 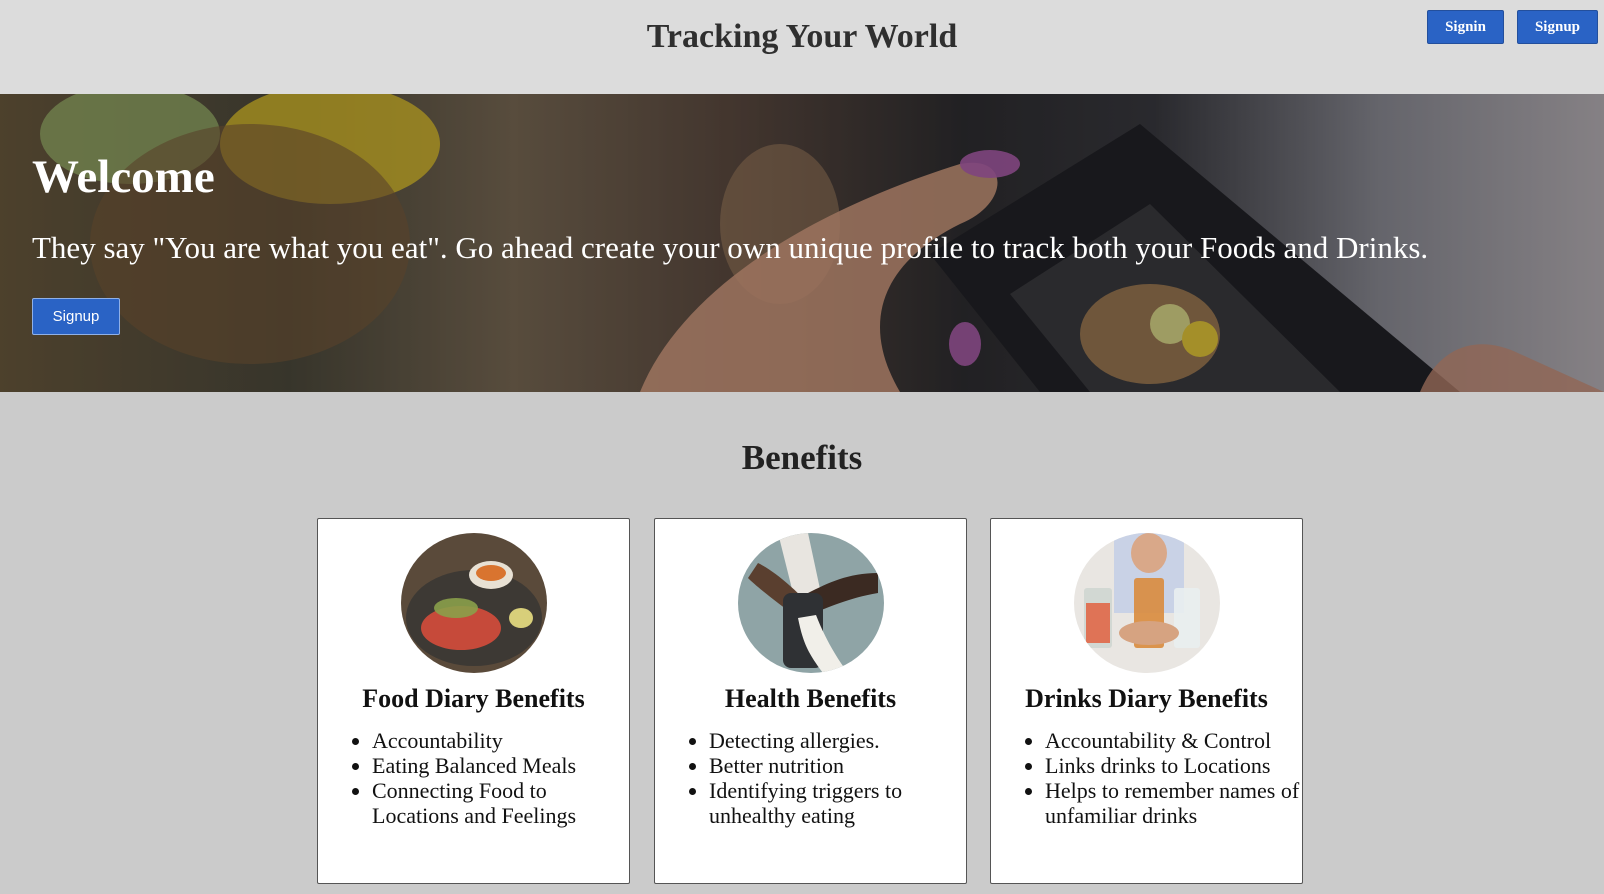 What do you see at coordinates (500, 740) in the screenshot?
I see `list-item: Accountability` at bounding box center [500, 740].